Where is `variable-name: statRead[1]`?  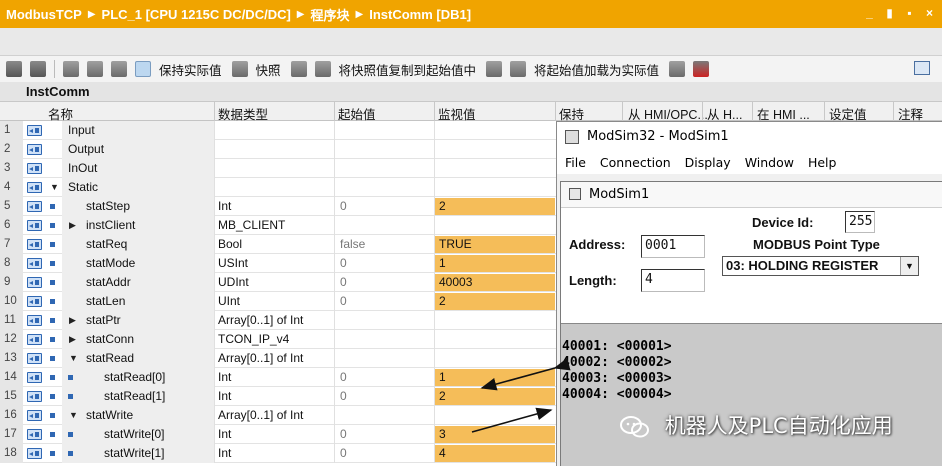
variable-name: statRead[1] is located at coordinates (134, 396).